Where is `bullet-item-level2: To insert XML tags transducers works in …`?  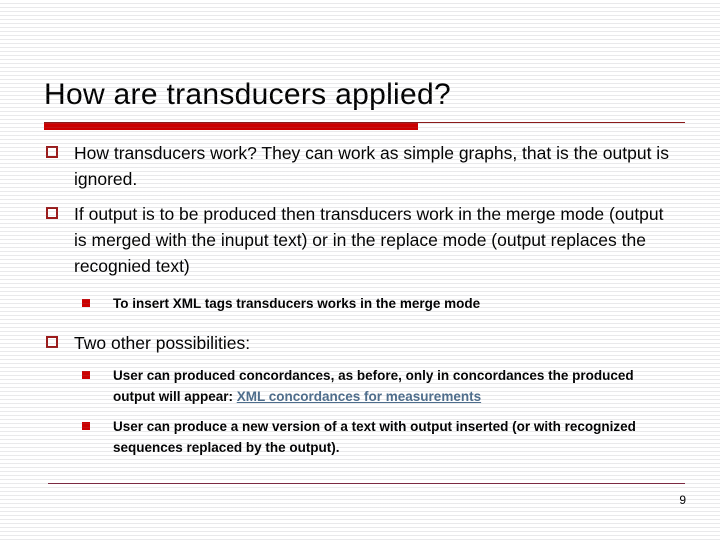 bullet-item-level2: To insert XML tags transducers works in … is located at coordinates (360, 303).